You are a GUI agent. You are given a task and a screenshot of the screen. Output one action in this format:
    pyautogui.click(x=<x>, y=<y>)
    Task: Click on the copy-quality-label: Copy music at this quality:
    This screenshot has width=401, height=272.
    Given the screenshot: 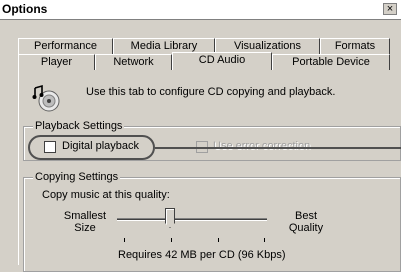 What is the action you would take?
    pyautogui.click(x=106, y=195)
    